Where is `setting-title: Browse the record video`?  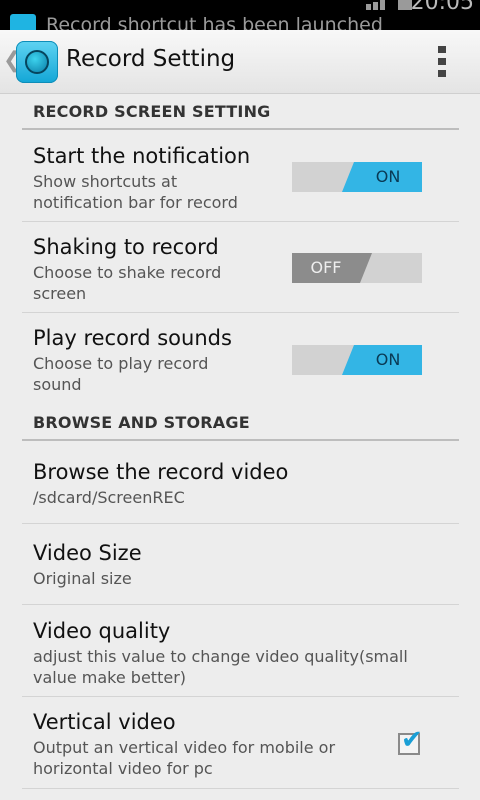 setting-title: Browse the record video is located at coordinates (161, 472).